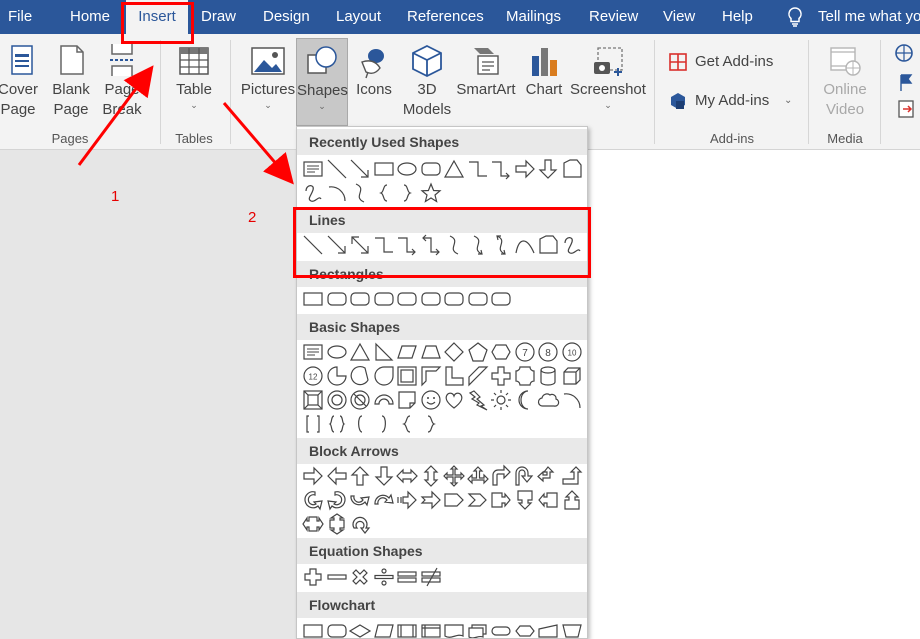 The width and height of the screenshot is (920, 639). What do you see at coordinates (501, 169) in the screenshot?
I see `shape-elbowarrow-icon` at bounding box center [501, 169].